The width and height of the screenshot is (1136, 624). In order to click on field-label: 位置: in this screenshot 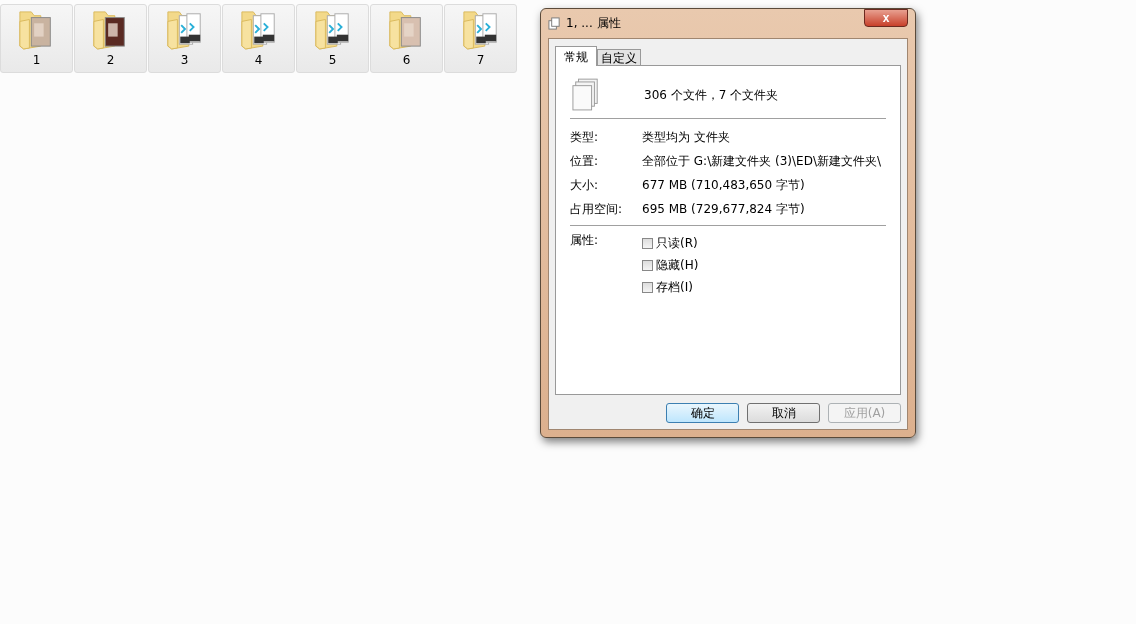, I will do `click(585, 161)`.